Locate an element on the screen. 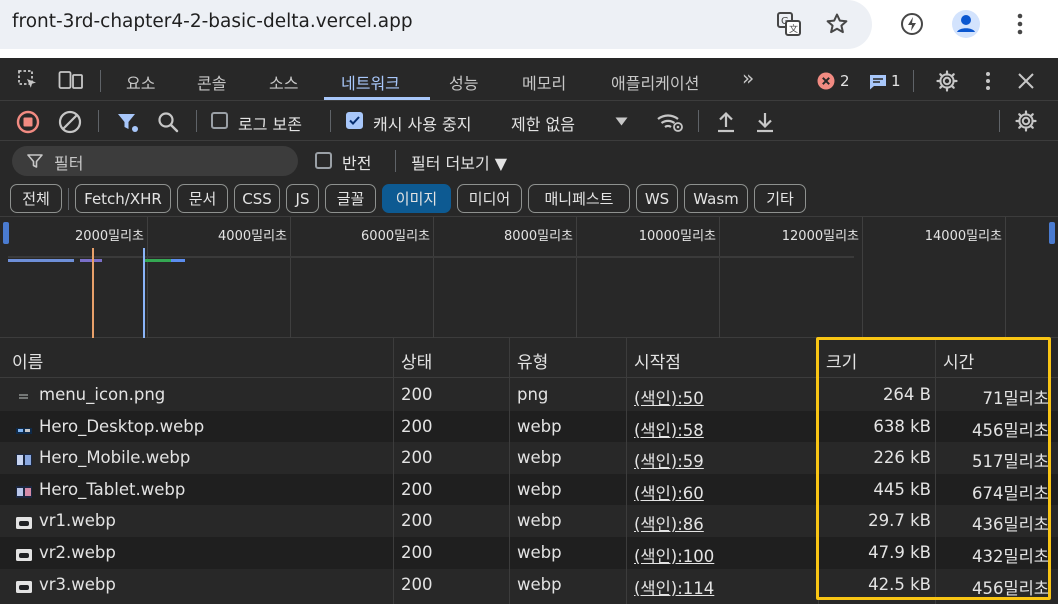  timeline-tick-label: 8000밀리초 is located at coordinates (538, 236).